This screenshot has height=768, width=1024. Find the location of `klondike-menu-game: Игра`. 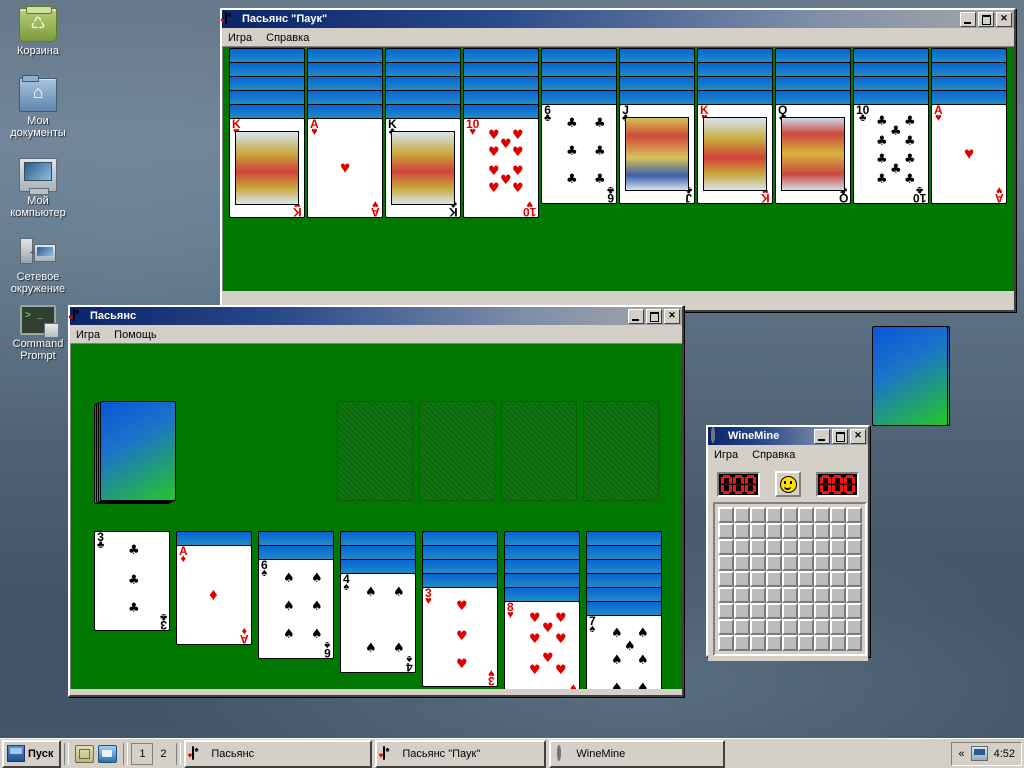

klondike-menu-game: Игра is located at coordinates (88, 335).